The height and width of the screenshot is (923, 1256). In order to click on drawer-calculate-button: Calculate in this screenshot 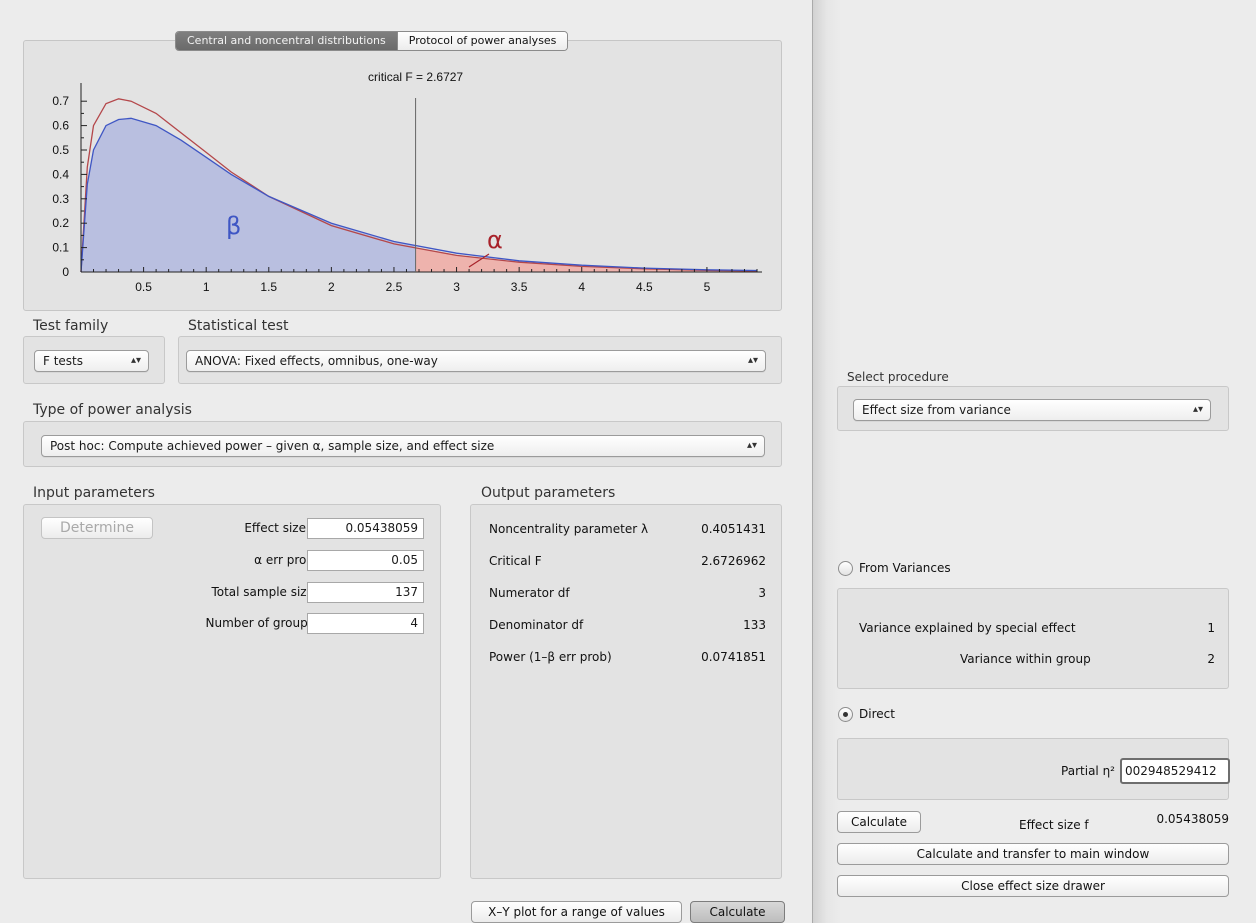, I will do `click(879, 822)`.